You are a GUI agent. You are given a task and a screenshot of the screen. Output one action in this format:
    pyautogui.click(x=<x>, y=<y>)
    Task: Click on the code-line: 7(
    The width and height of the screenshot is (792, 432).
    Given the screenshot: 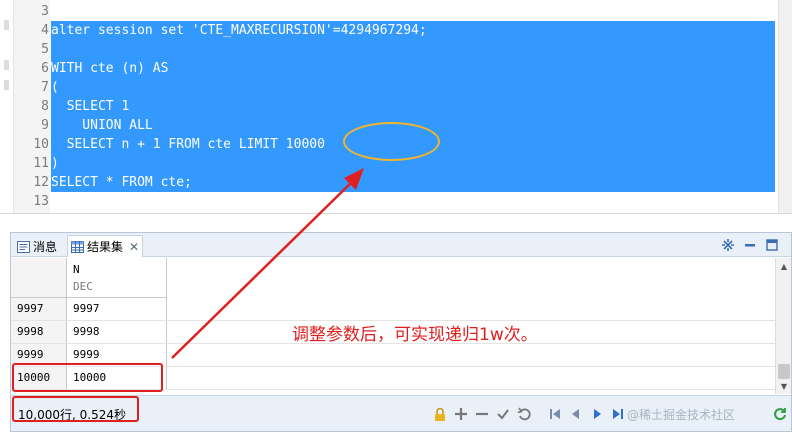 What is the action you would take?
    pyautogui.click(x=396, y=87)
    